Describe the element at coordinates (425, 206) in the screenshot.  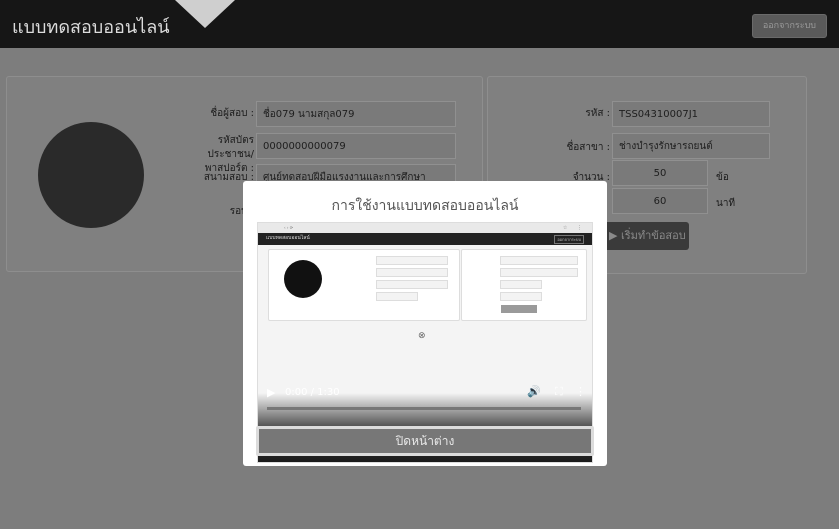
I see `modal-title: การใช้งานแบบทดสอบออนไลน์` at that location.